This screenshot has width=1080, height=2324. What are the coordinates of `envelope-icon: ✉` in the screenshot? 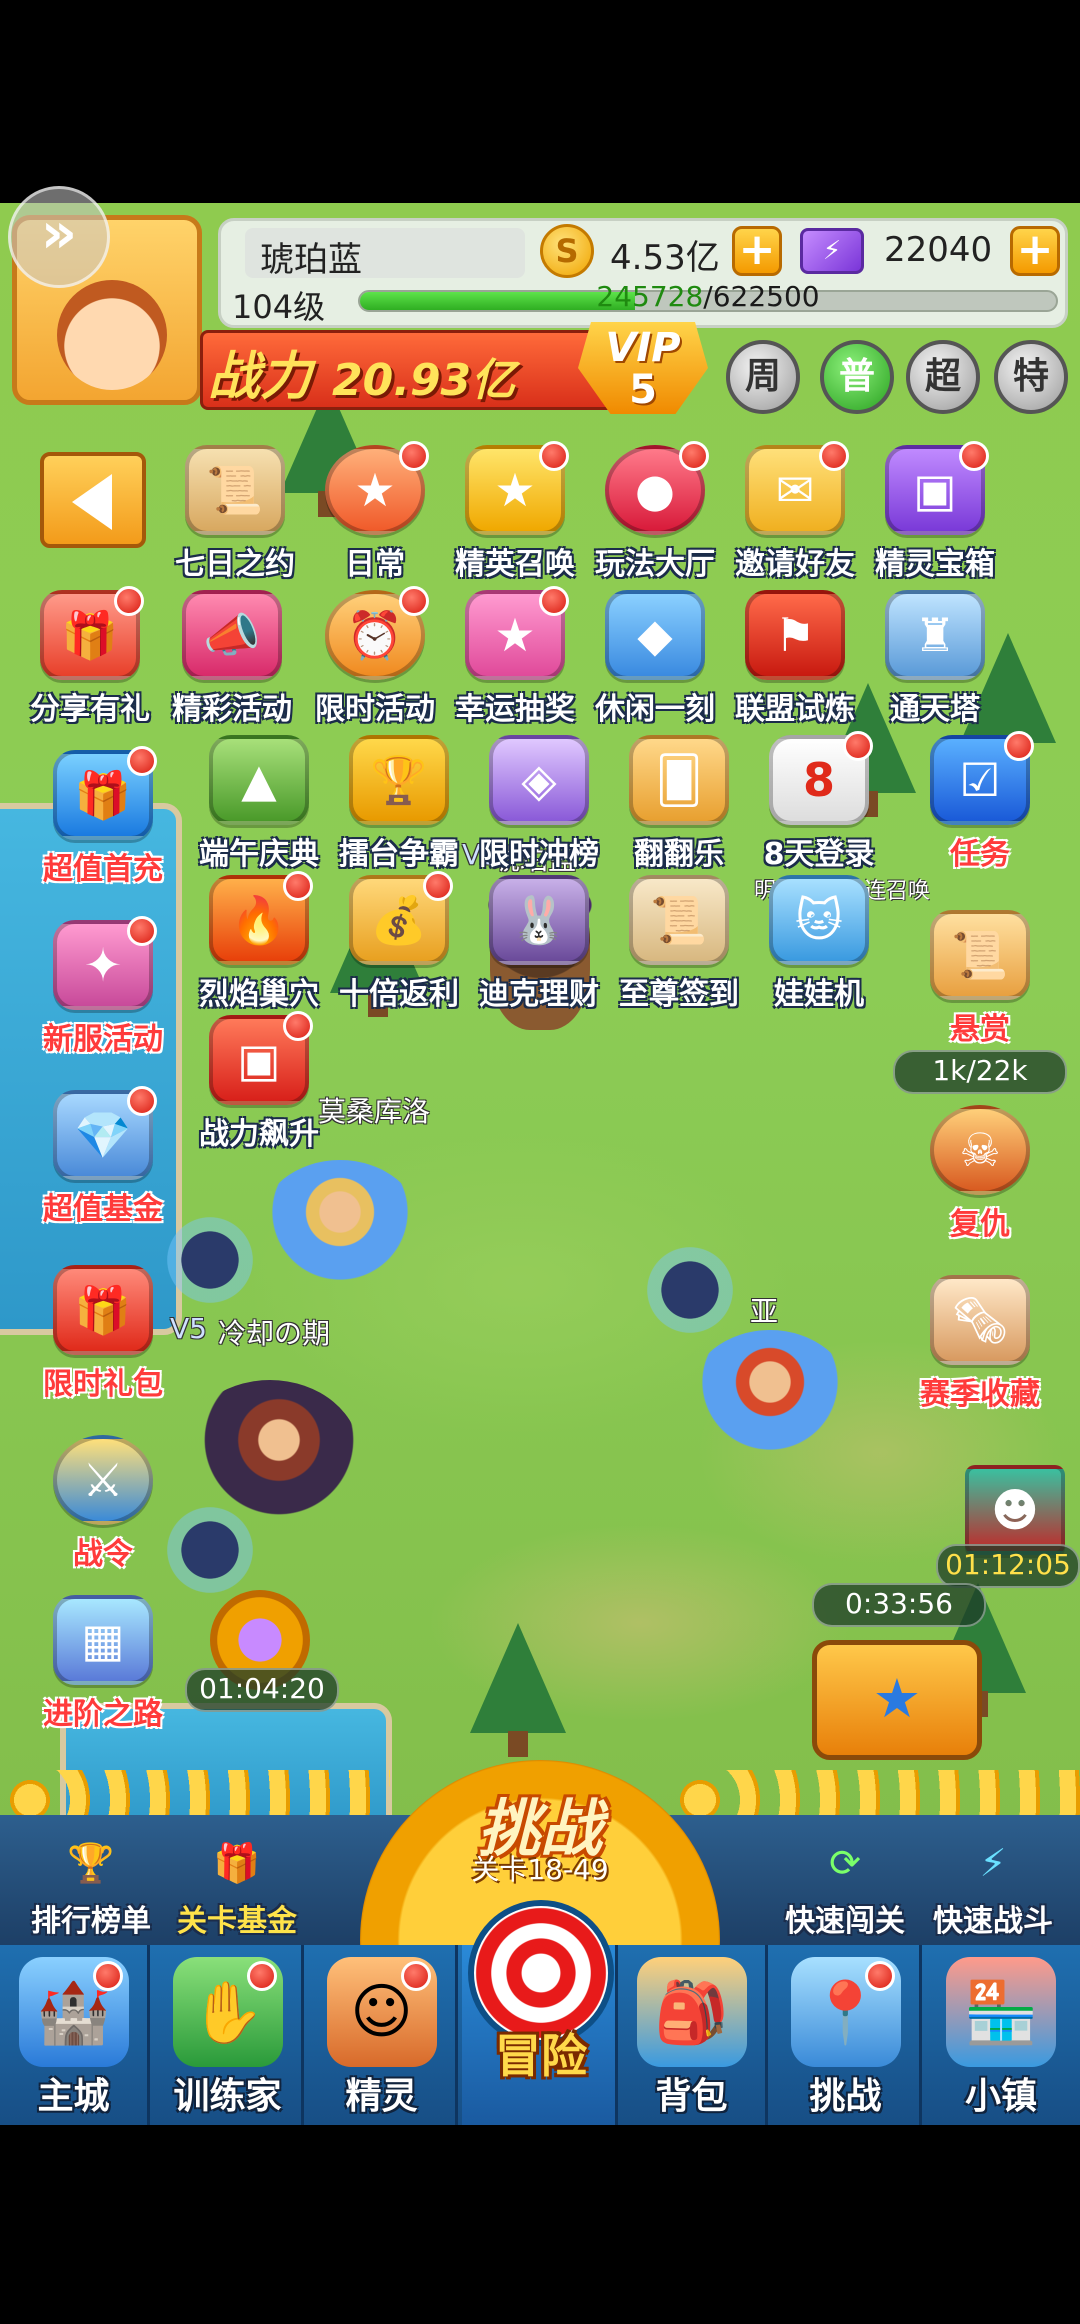 It's located at (797, 488).